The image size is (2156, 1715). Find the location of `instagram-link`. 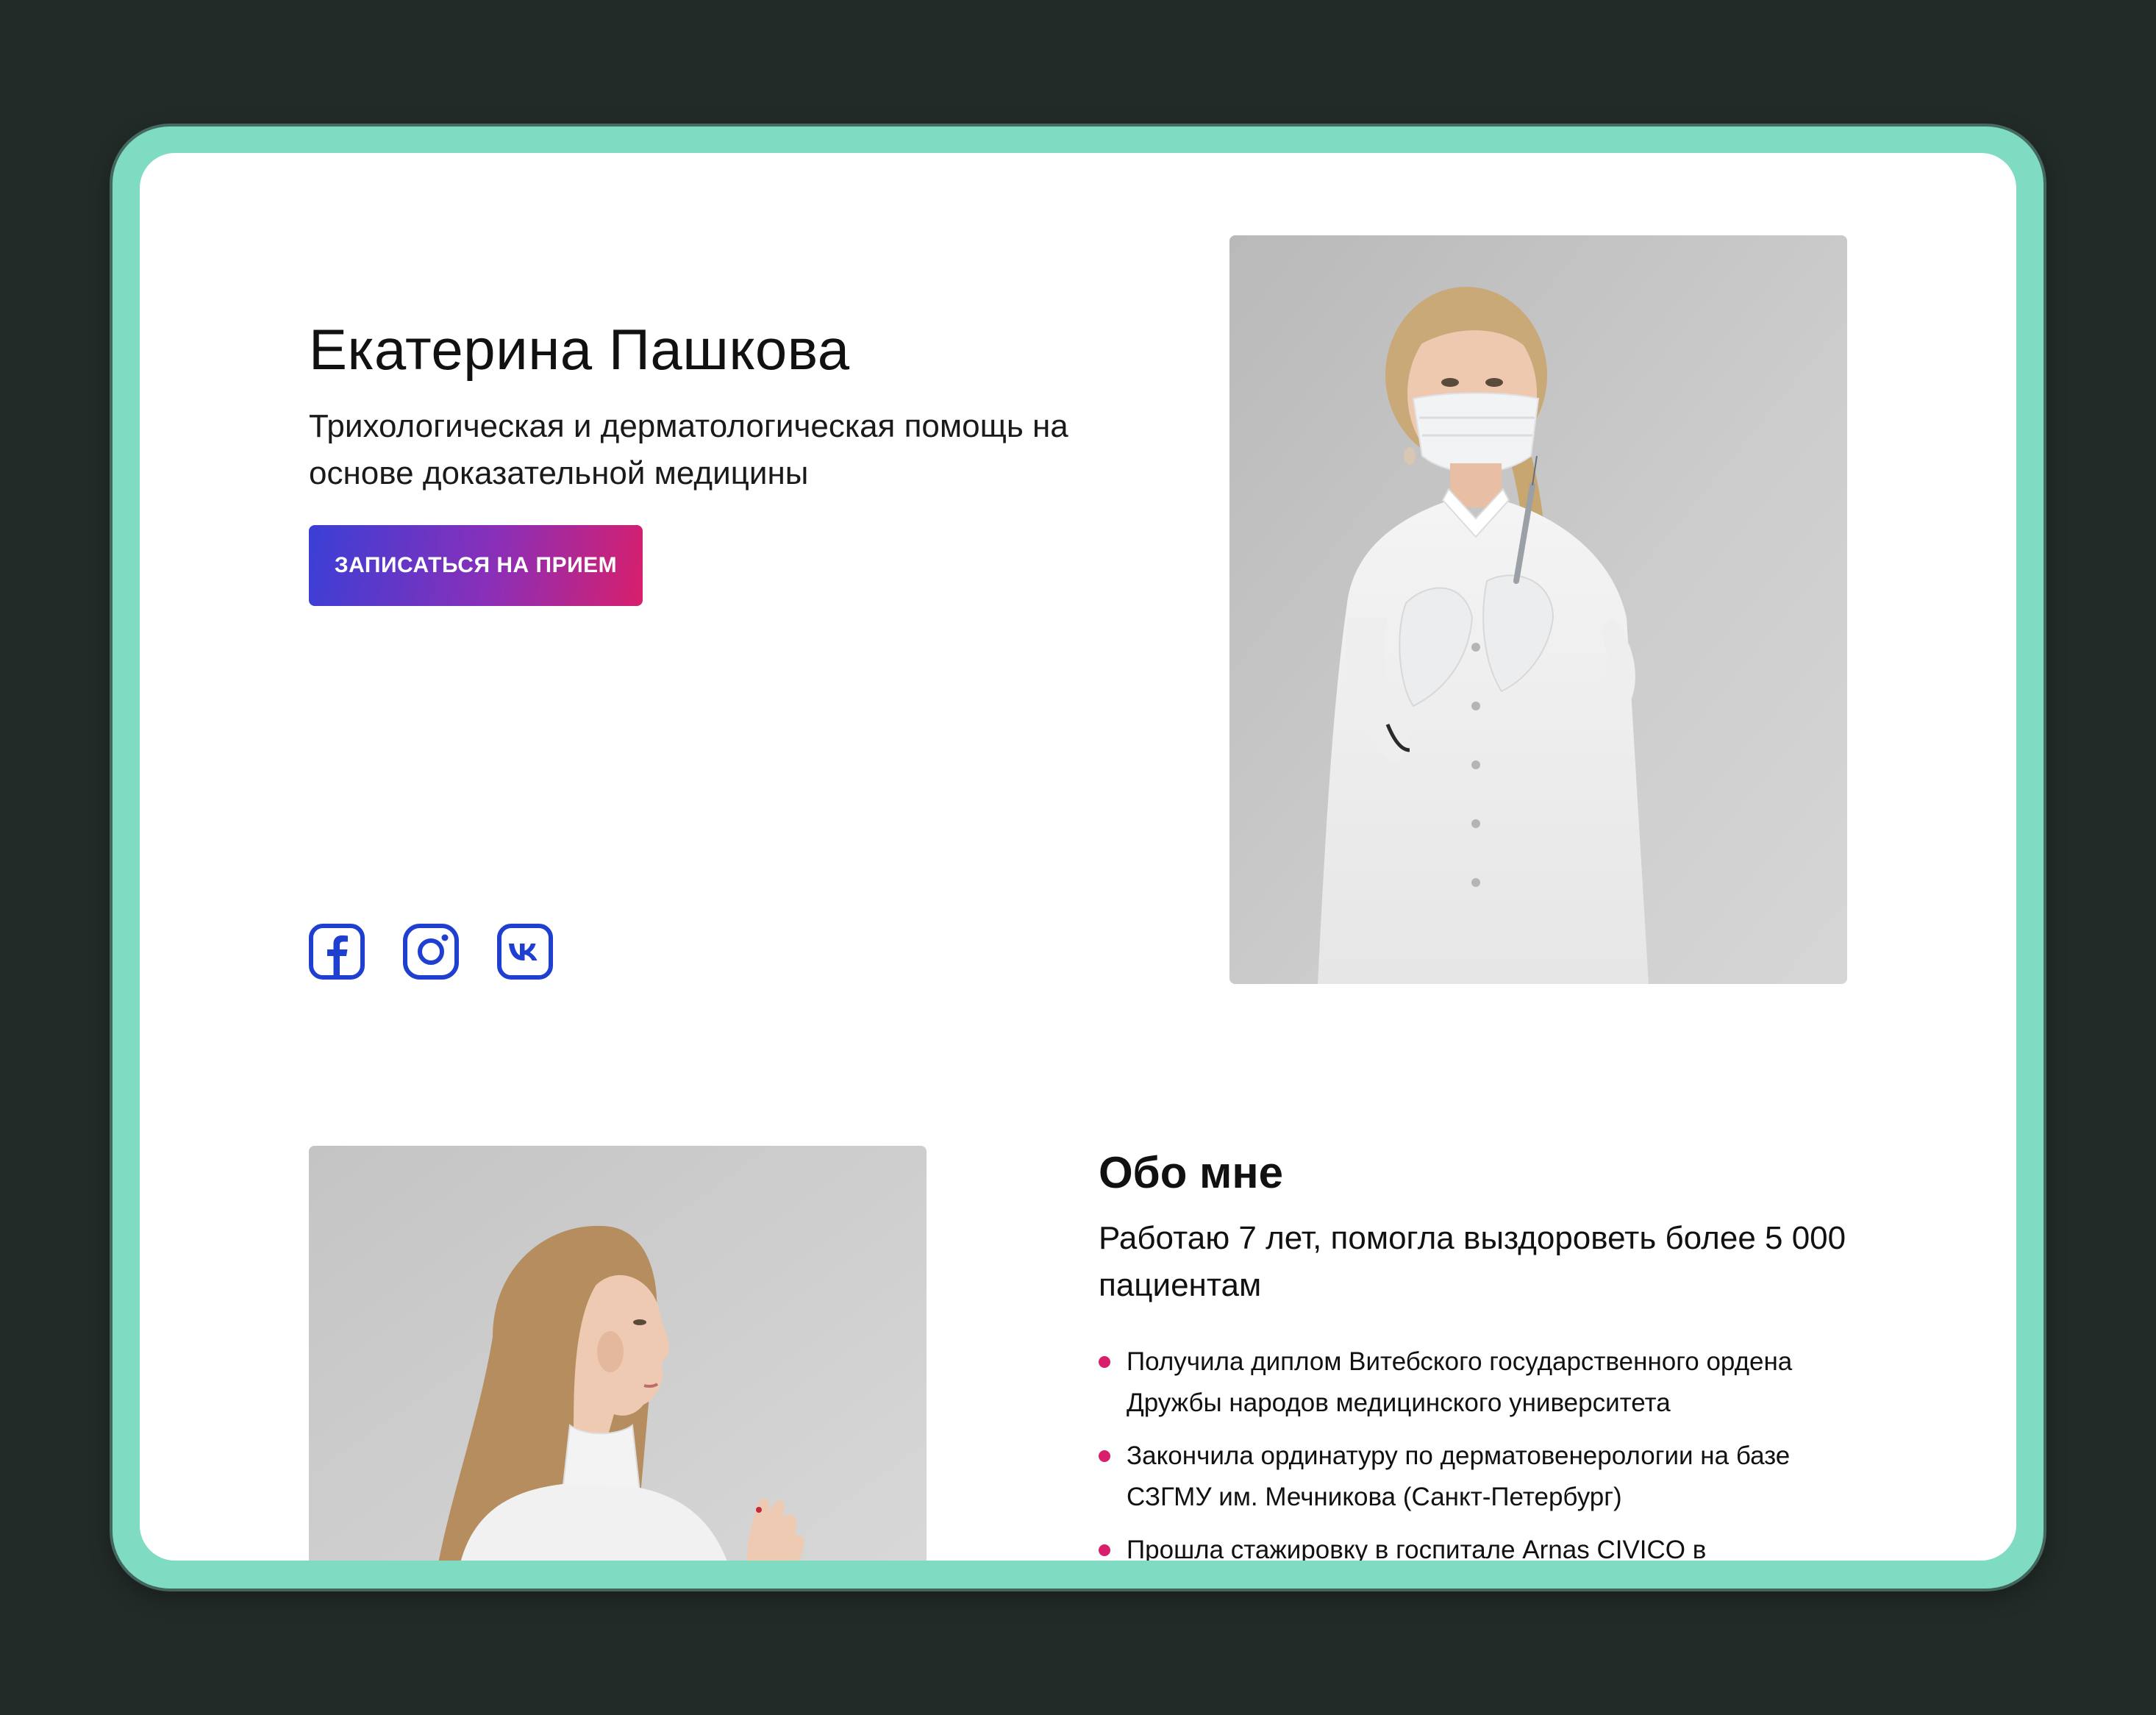

instagram-link is located at coordinates (431, 952).